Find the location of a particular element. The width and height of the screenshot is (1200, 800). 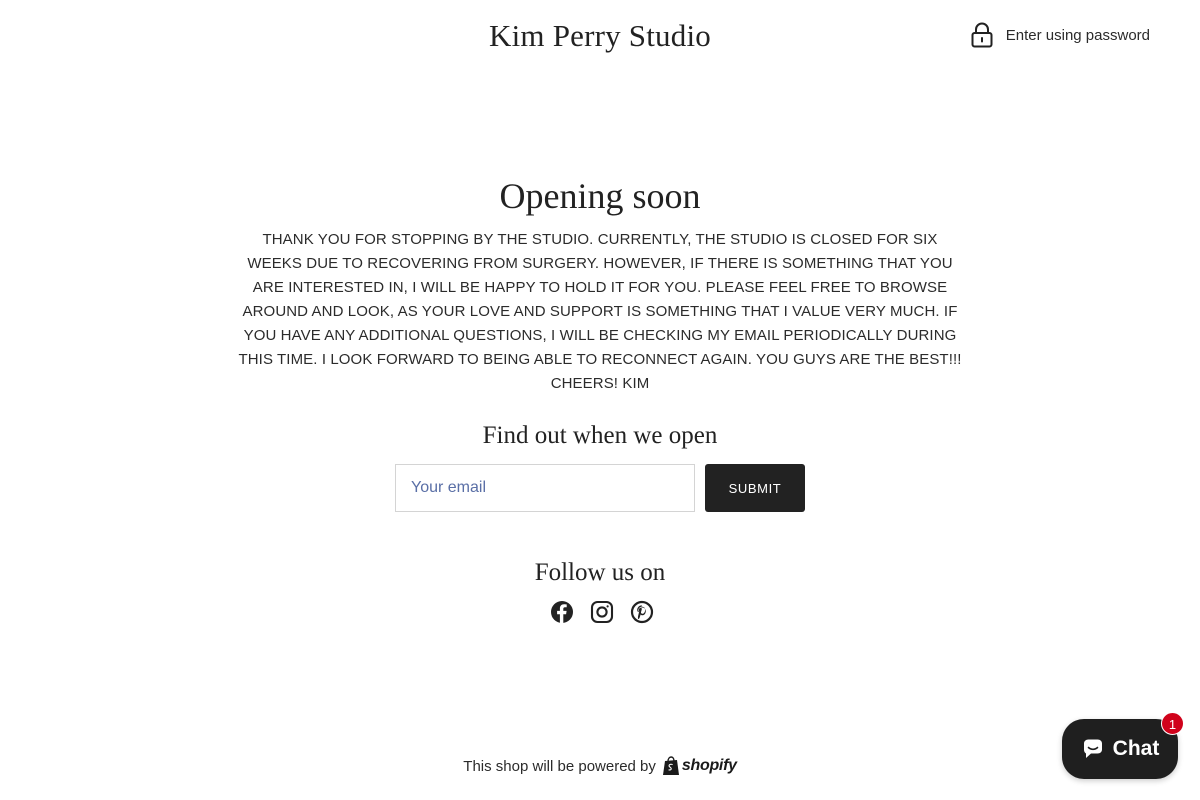

pinterest-icon is located at coordinates (642, 612).